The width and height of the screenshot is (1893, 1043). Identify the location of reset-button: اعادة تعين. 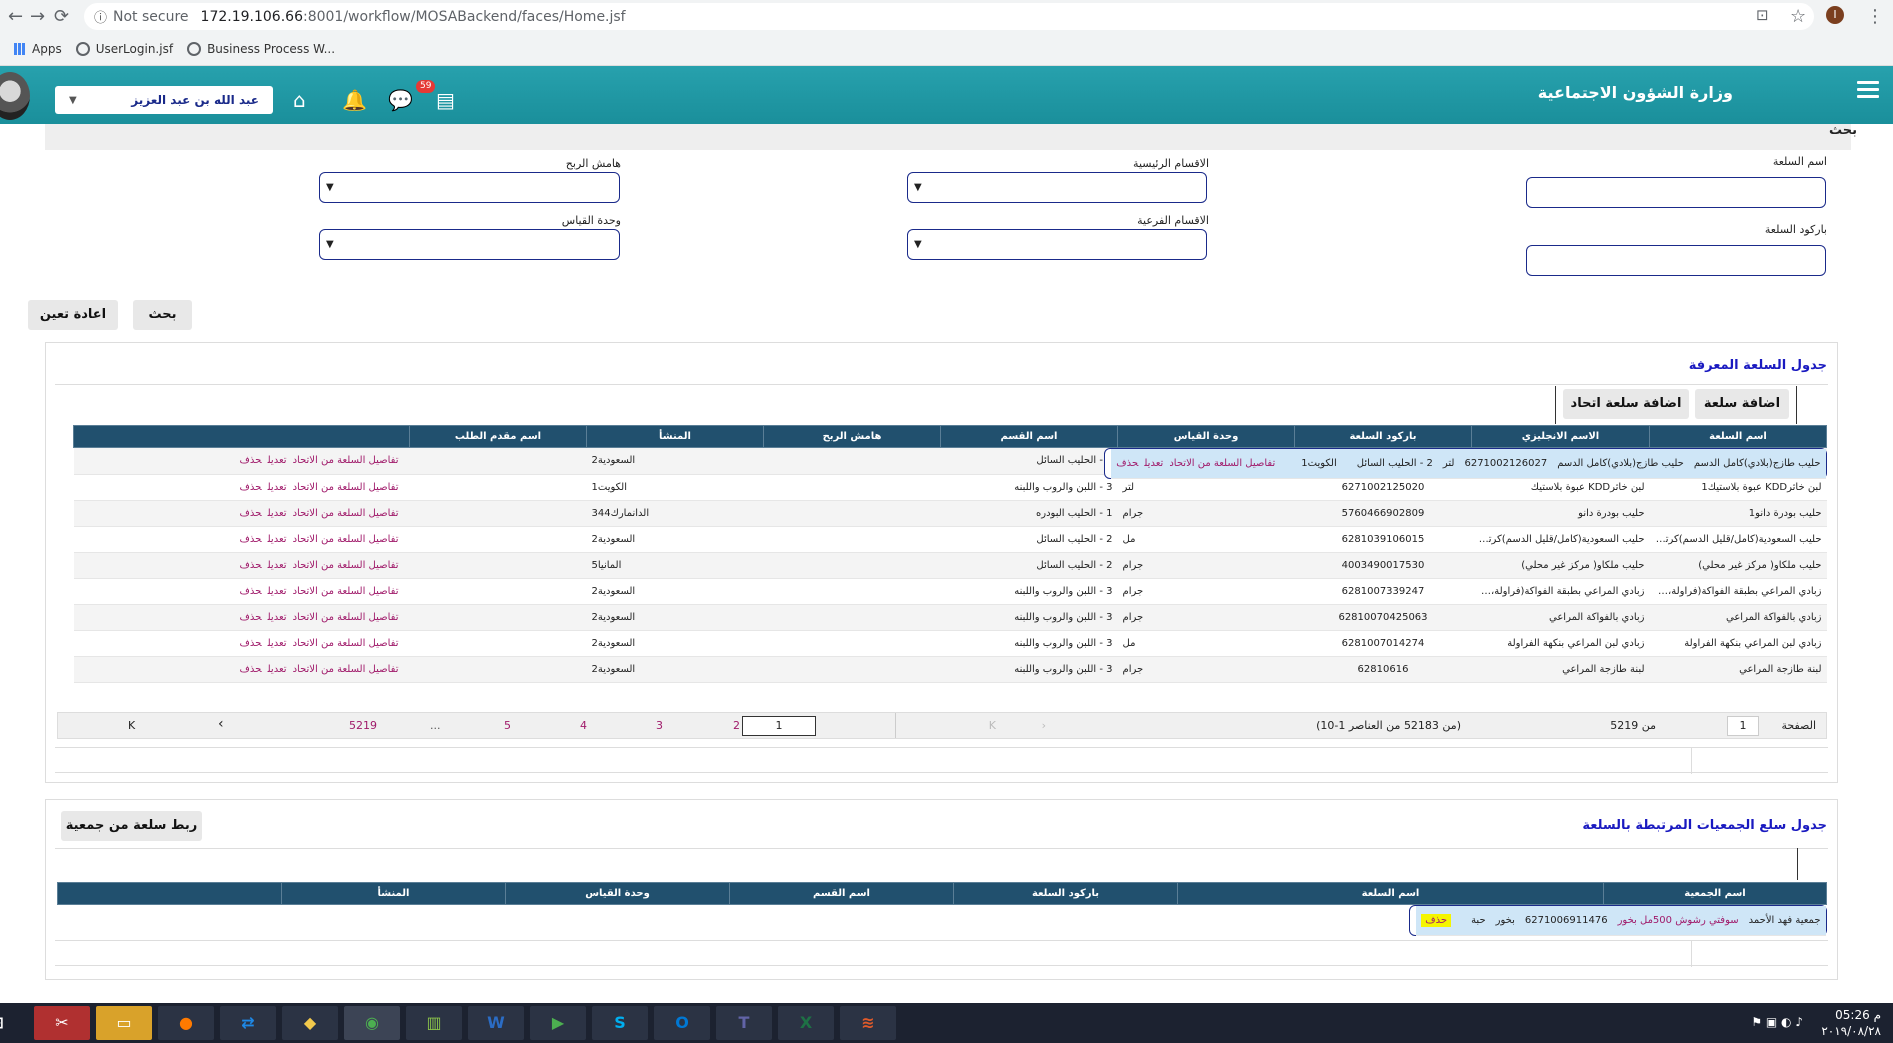
(73, 315).